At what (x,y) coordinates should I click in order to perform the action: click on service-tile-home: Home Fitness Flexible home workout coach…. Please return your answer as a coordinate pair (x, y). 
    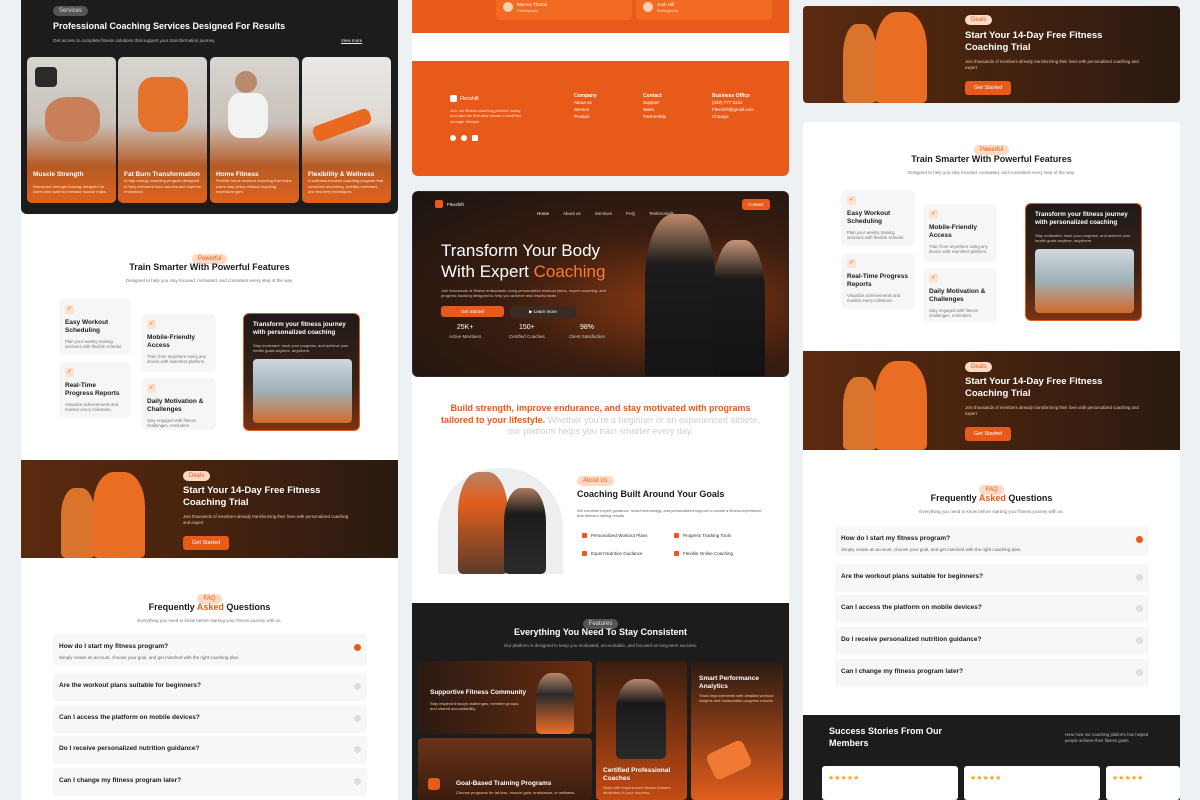
    Looking at the image, I should click on (254, 130).